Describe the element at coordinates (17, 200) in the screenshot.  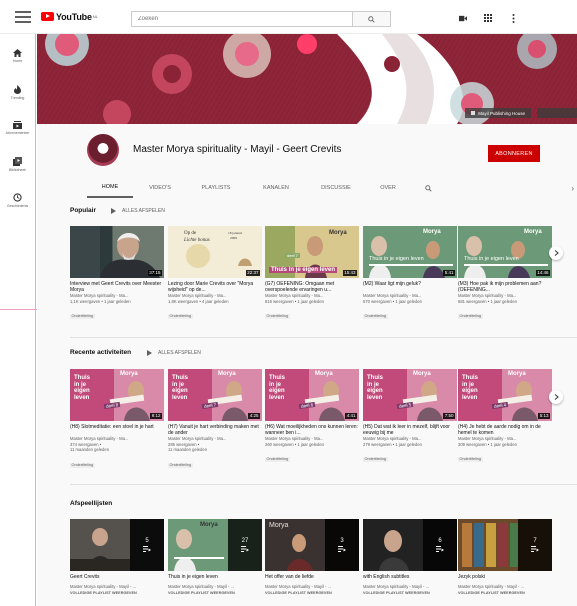
I see `sidebar-item-history: Geschiedenis` at that location.